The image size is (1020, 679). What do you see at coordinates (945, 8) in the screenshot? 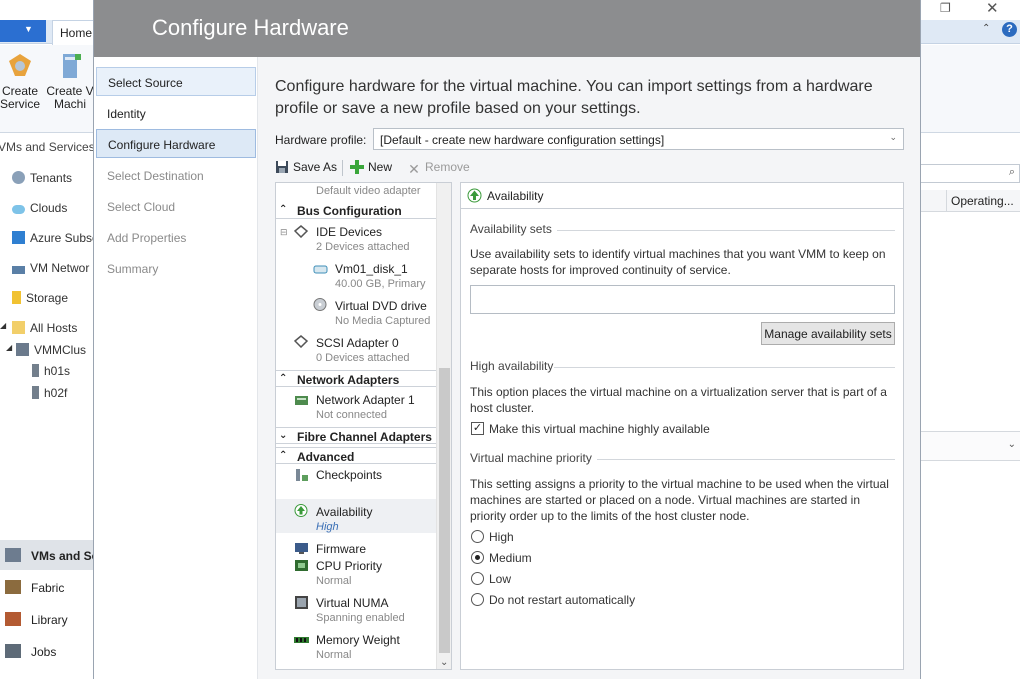
I see `restore-icon: ❐` at bounding box center [945, 8].